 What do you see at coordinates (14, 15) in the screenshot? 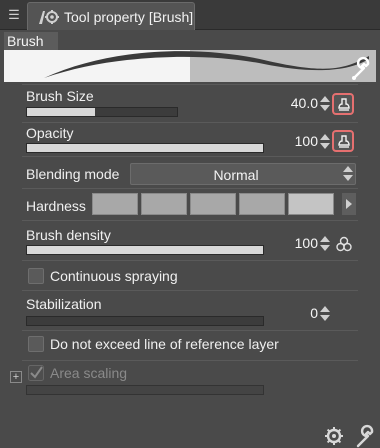
I see `panel-menu-icon: ☰` at bounding box center [14, 15].